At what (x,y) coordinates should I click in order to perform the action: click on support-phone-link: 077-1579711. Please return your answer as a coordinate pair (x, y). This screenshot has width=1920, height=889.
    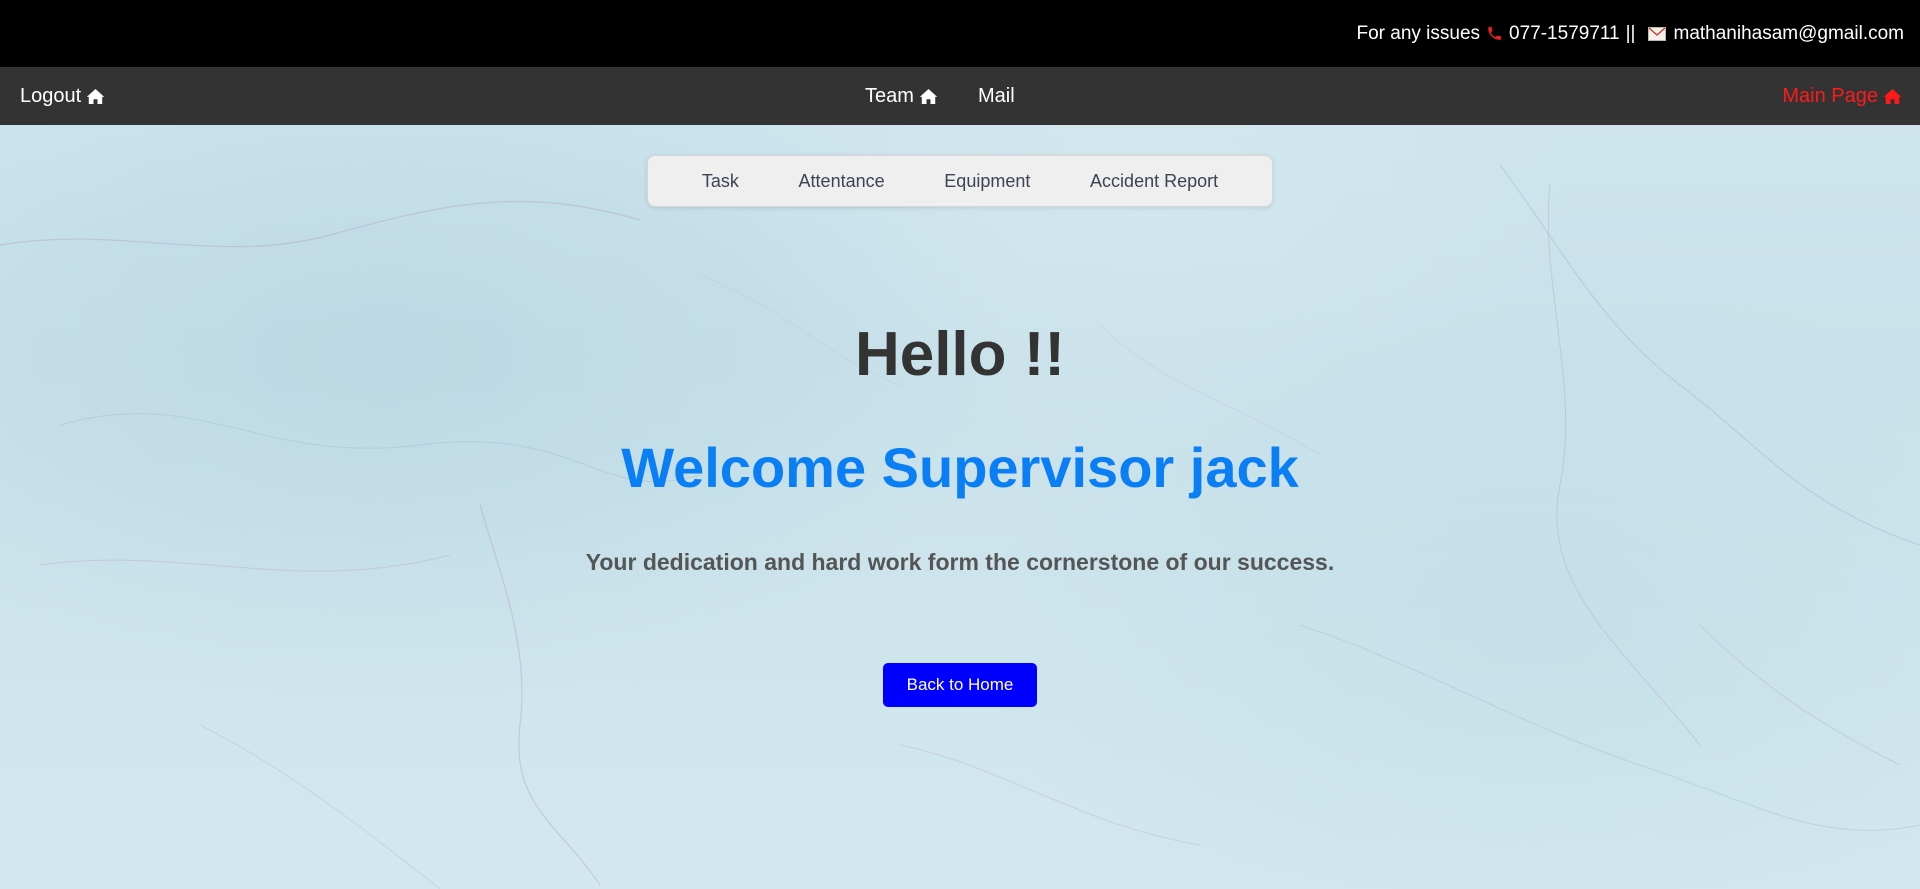
    Looking at the image, I should click on (1564, 34).